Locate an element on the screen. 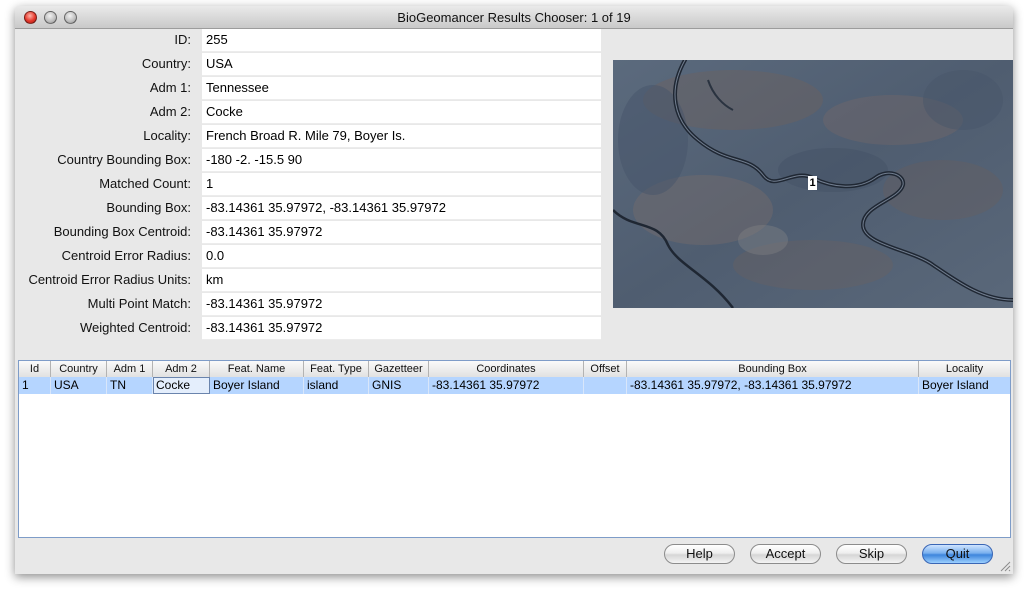  cell-coordinates: -83.14361 35.97972 is located at coordinates (506, 385).